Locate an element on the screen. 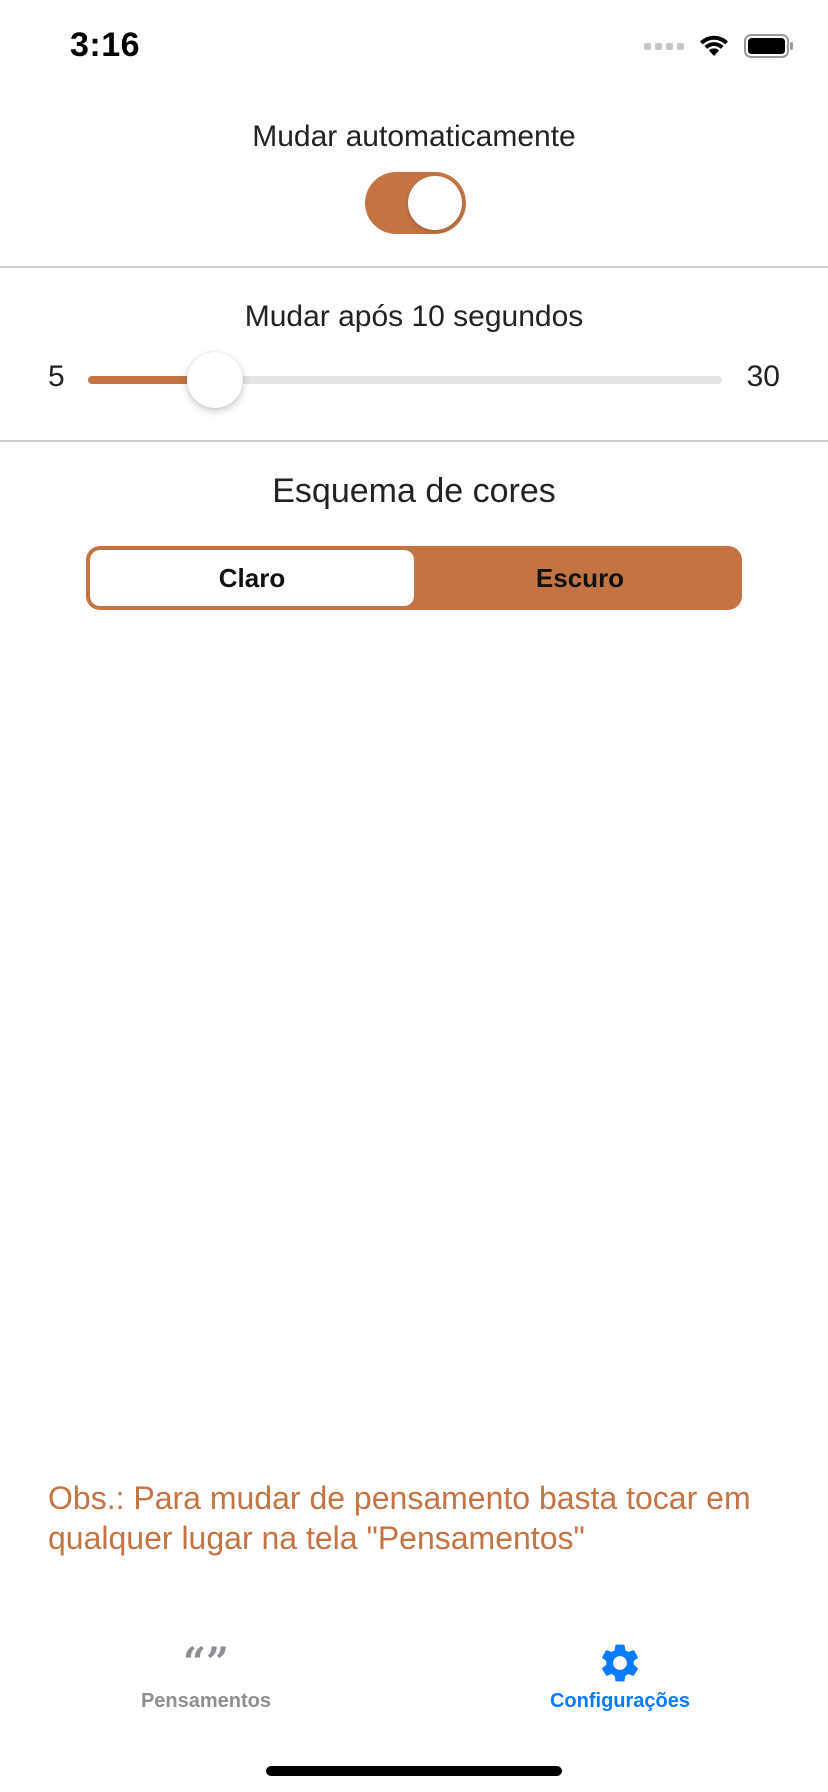  cellular-signal-icon is located at coordinates (664, 46).